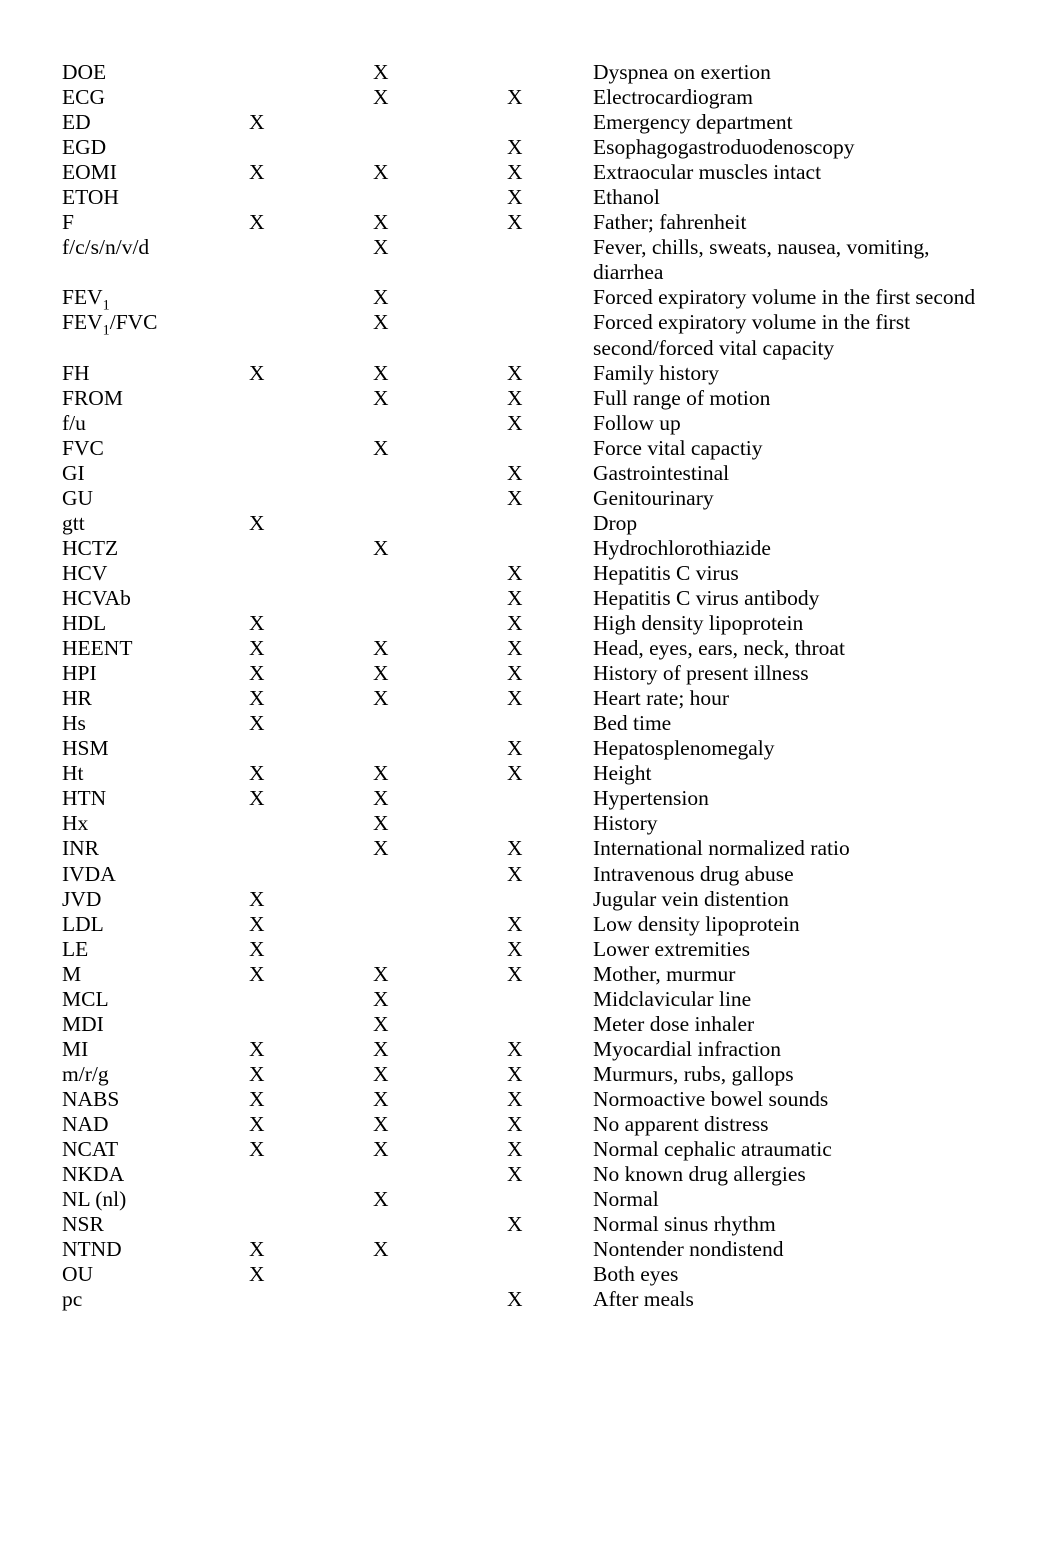  Describe the element at coordinates (532, 1099) in the screenshot. I see `table-row: NABS X X X Normoactive bowel sounds` at that location.